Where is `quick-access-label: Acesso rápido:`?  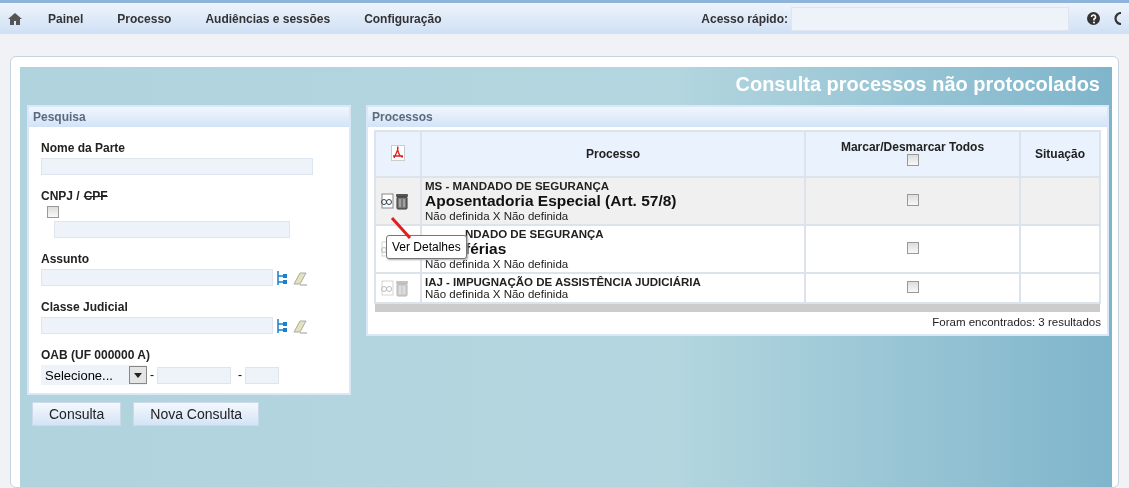
quick-access-label: Acesso rápido: is located at coordinates (744, 18).